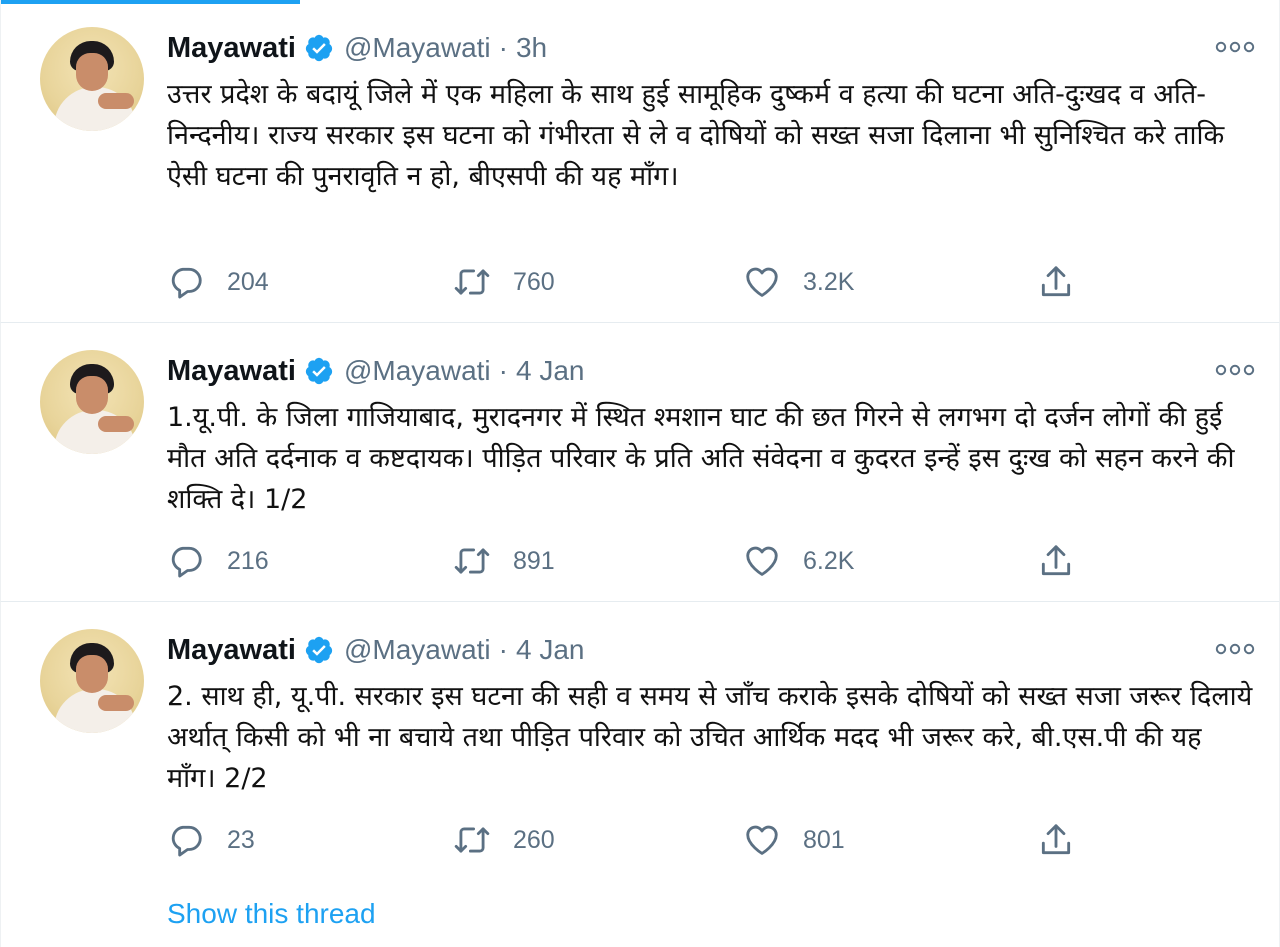 The width and height of the screenshot is (1280, 947). Describe the element at coordinates (534, 281) in the screenshot. I see `retweet-count: 760` at that location.